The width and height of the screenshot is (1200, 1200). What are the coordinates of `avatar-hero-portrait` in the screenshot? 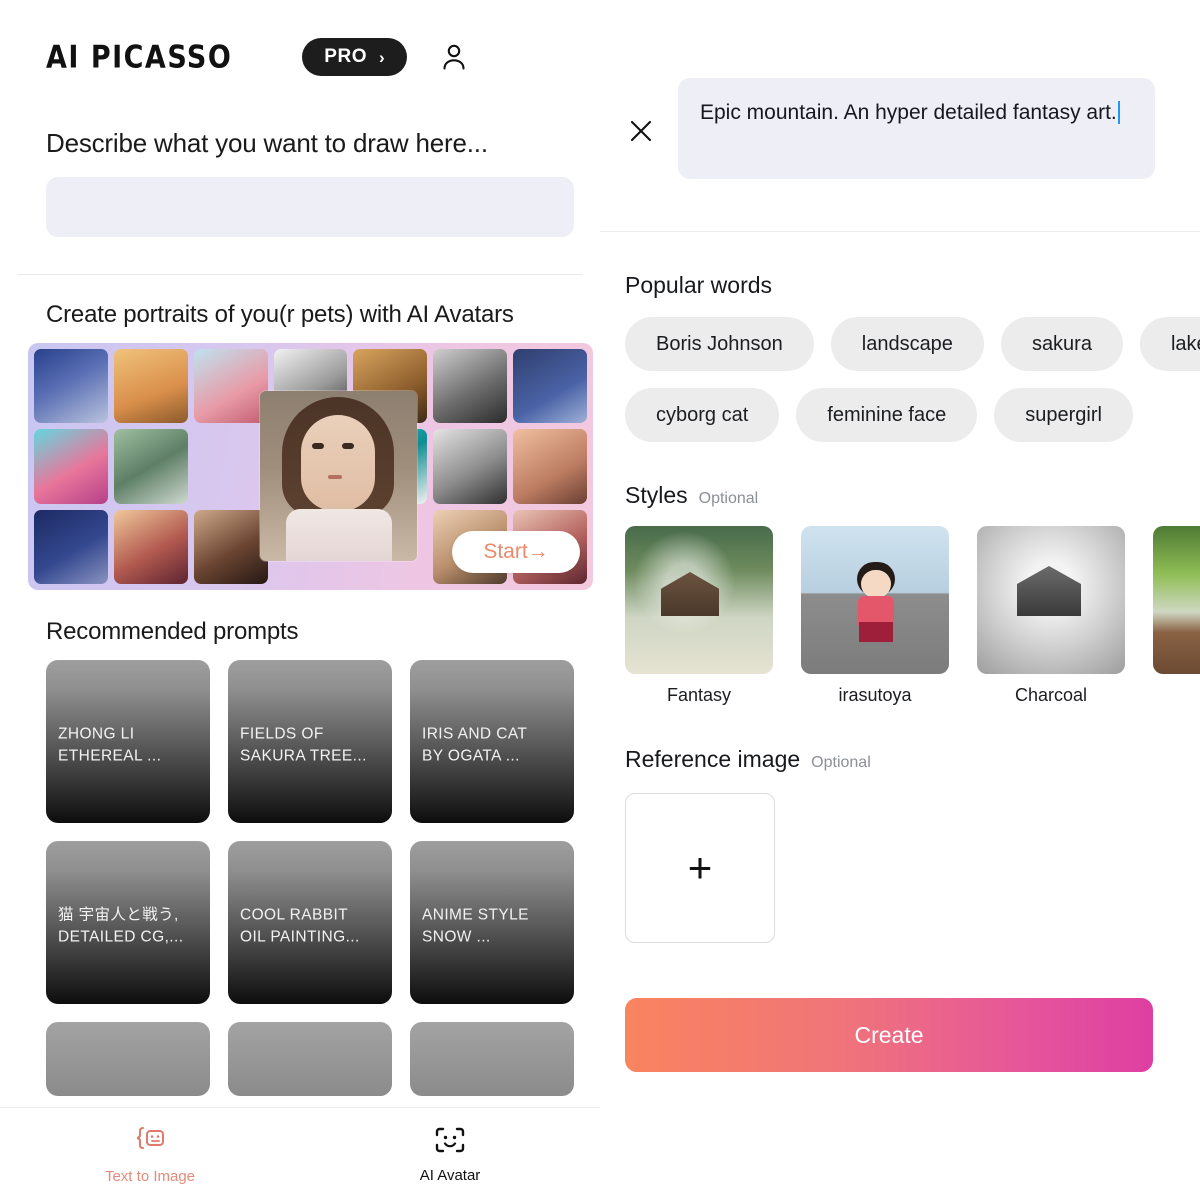 It's located at (338, 476).